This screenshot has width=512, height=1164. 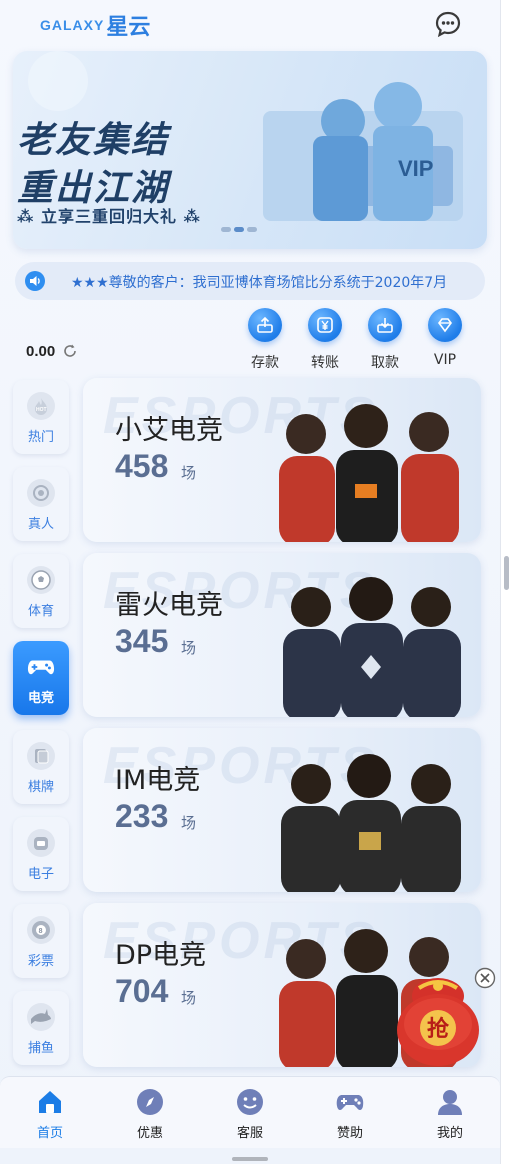 I want to click on svg-text: HOT, so click(x=41, y=410).